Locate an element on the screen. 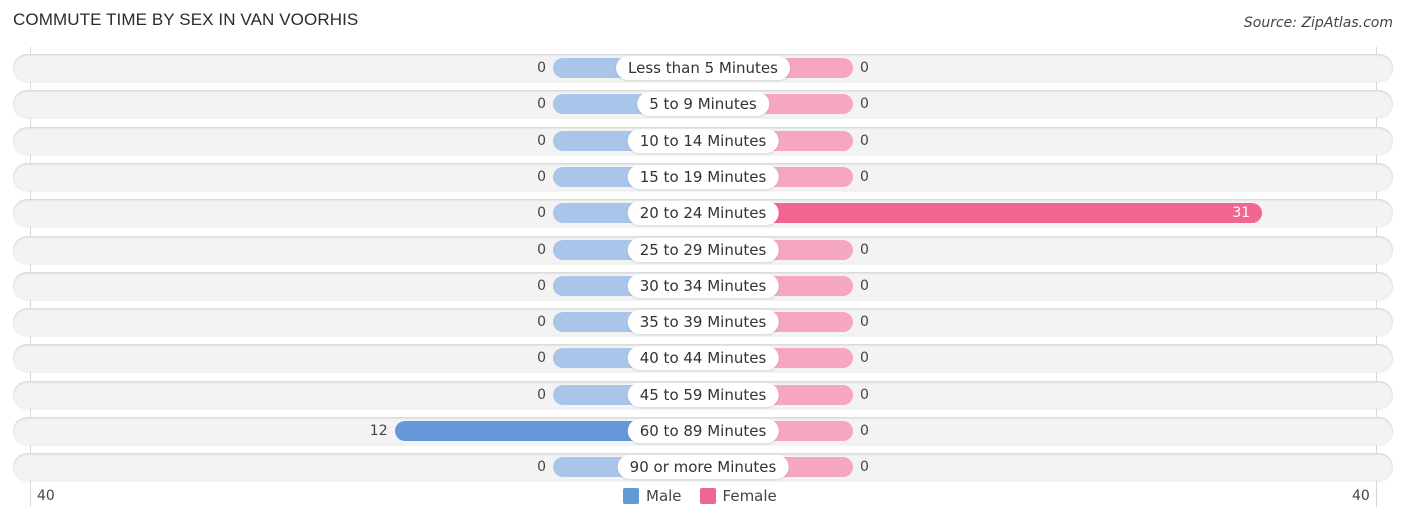  left-axis-tick: 40 is located at coordinates (46, 496).